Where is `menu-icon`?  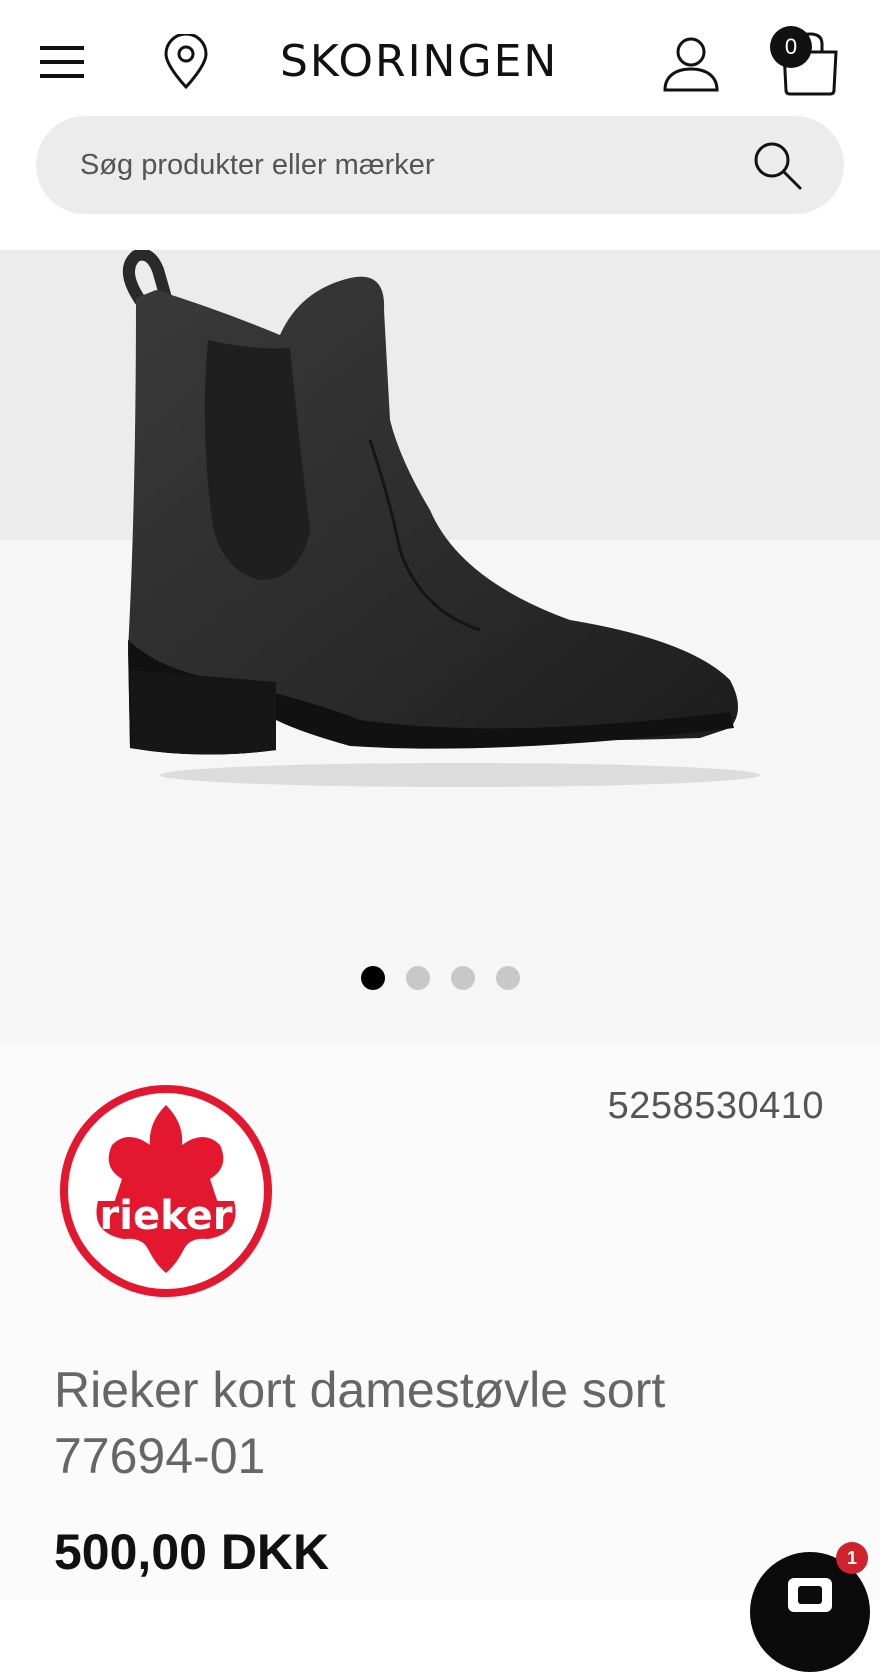 menu-icon is located at coordinates (62, 62).